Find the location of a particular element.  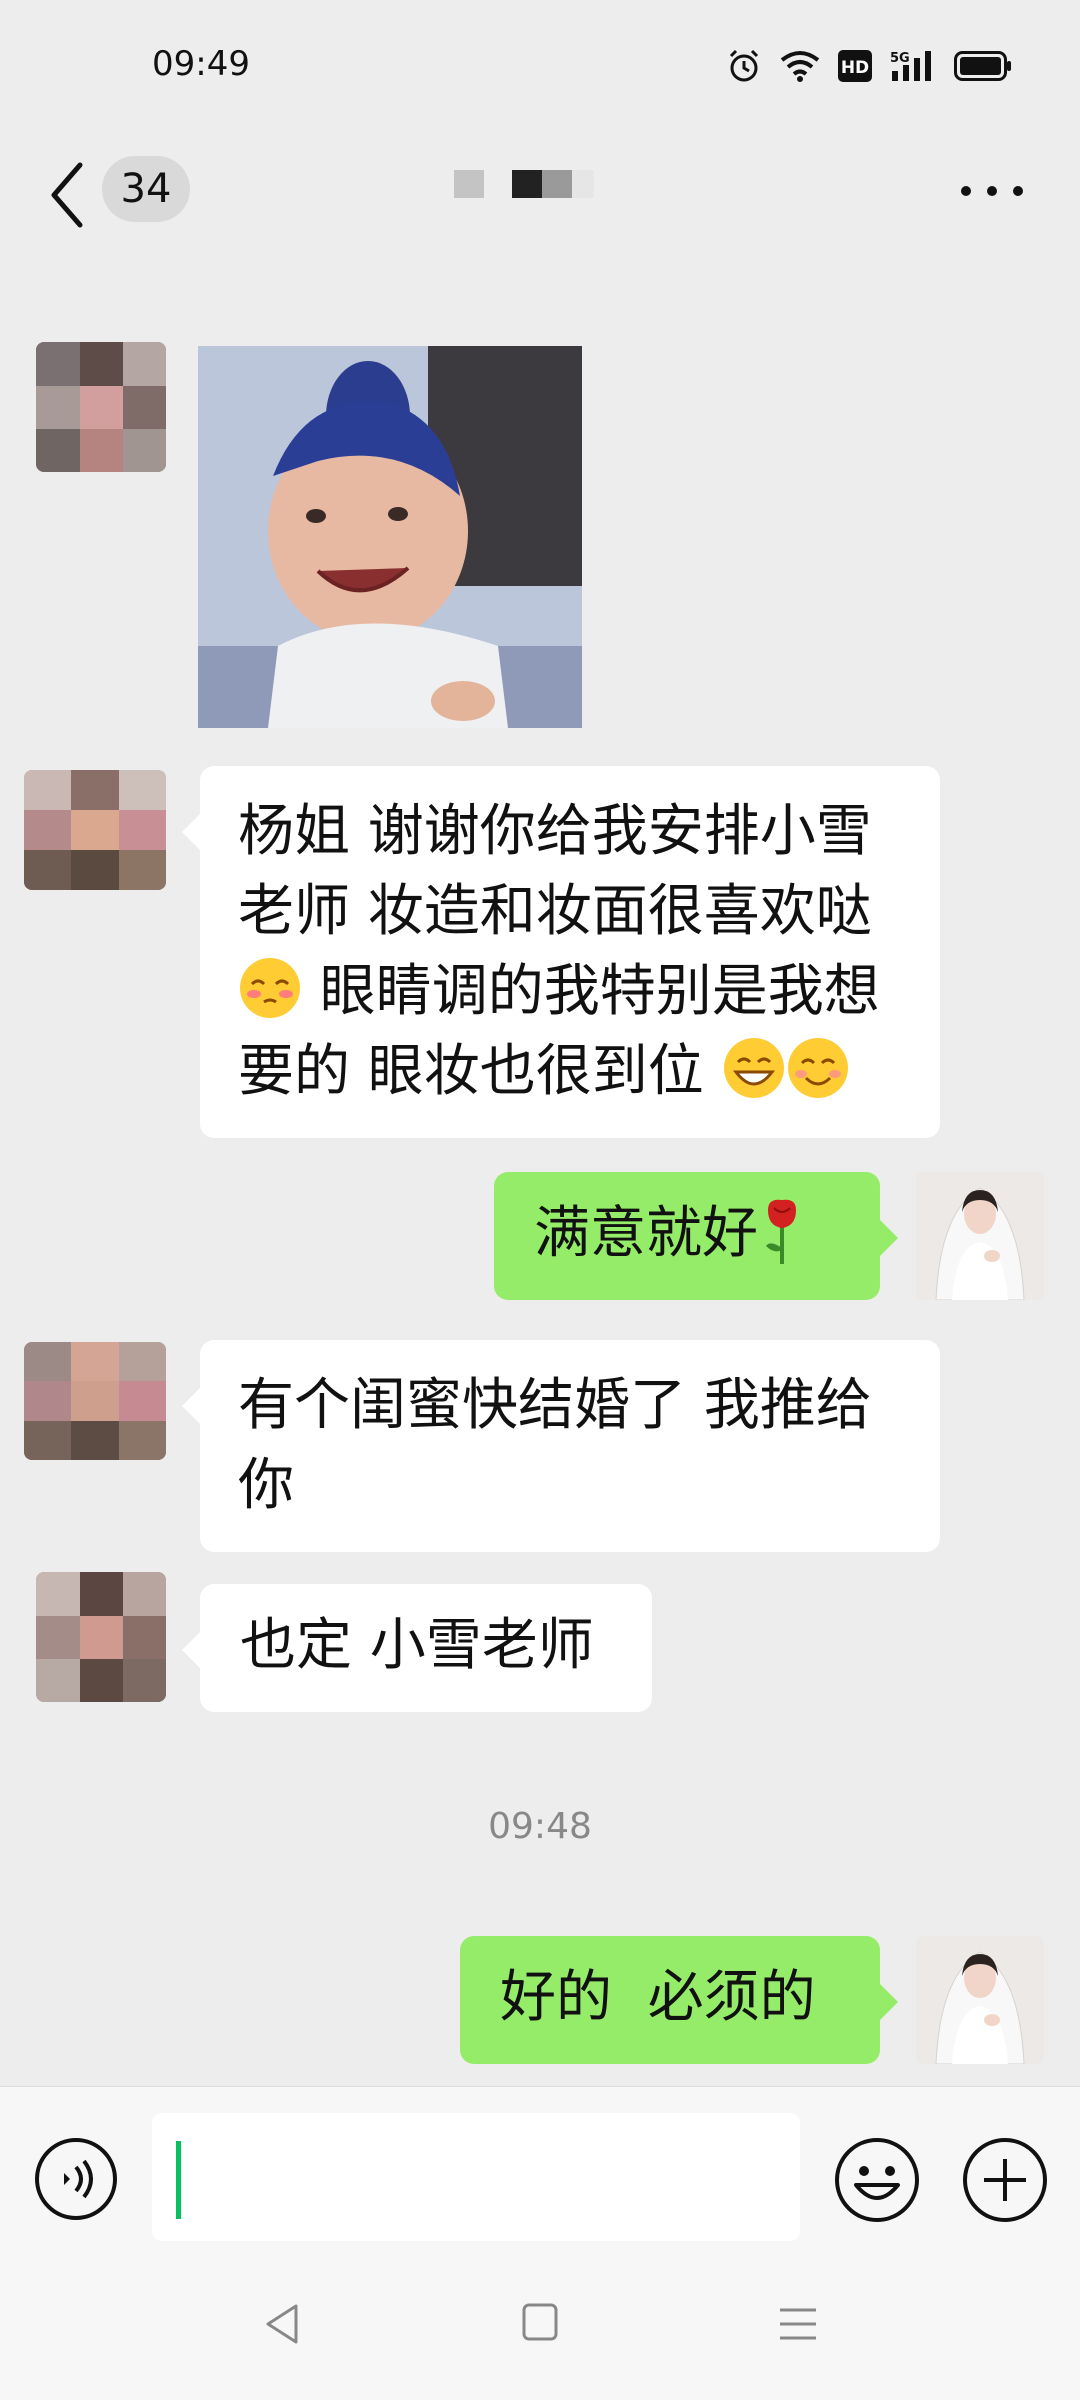

system-nav-bar is located at coordinates (540, 2328).